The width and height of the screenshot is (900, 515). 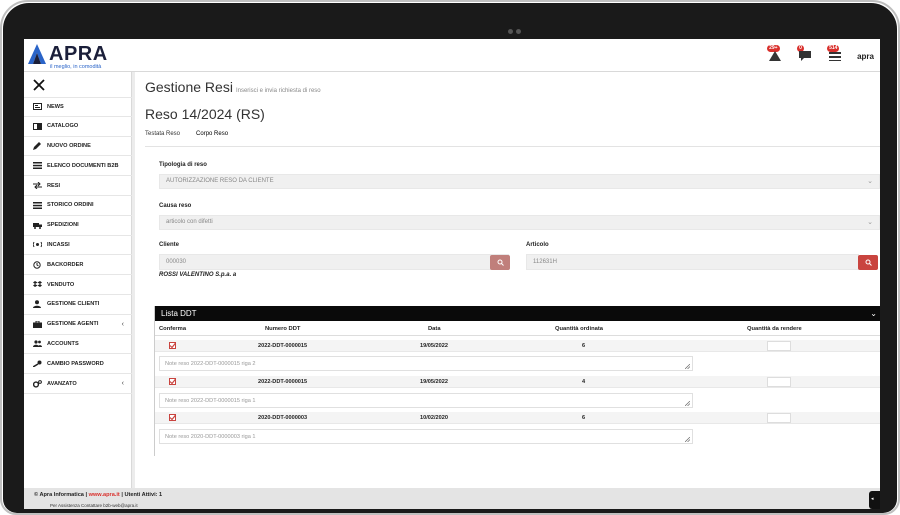 I want to click on ddt-list-title: Lista DDT, so click(x=179, y=313).